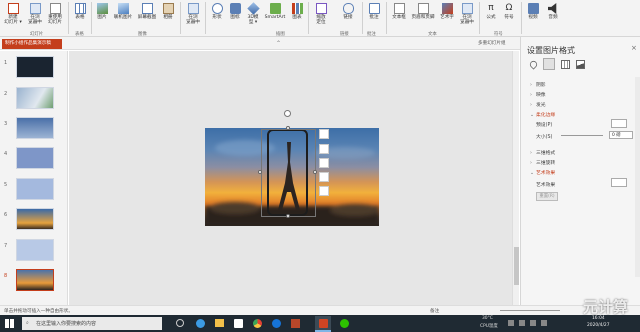  Describe the element at coordinates (6, 124) in the screenshot. I see `slide-number: 3` at that location.